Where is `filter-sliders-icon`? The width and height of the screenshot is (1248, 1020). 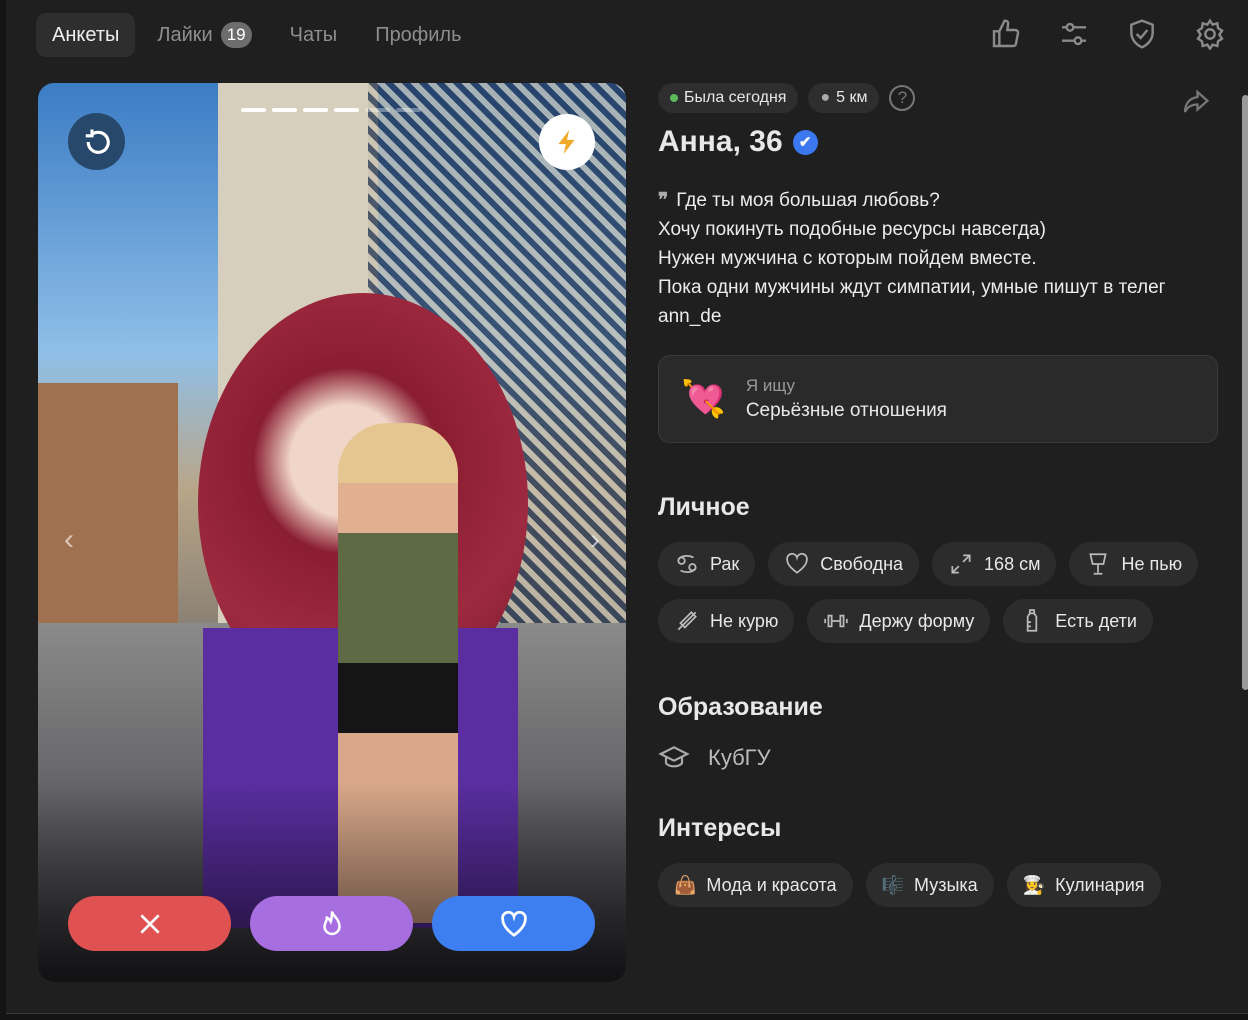
filter-sliders-icon is located at coordinates (1074, 34).